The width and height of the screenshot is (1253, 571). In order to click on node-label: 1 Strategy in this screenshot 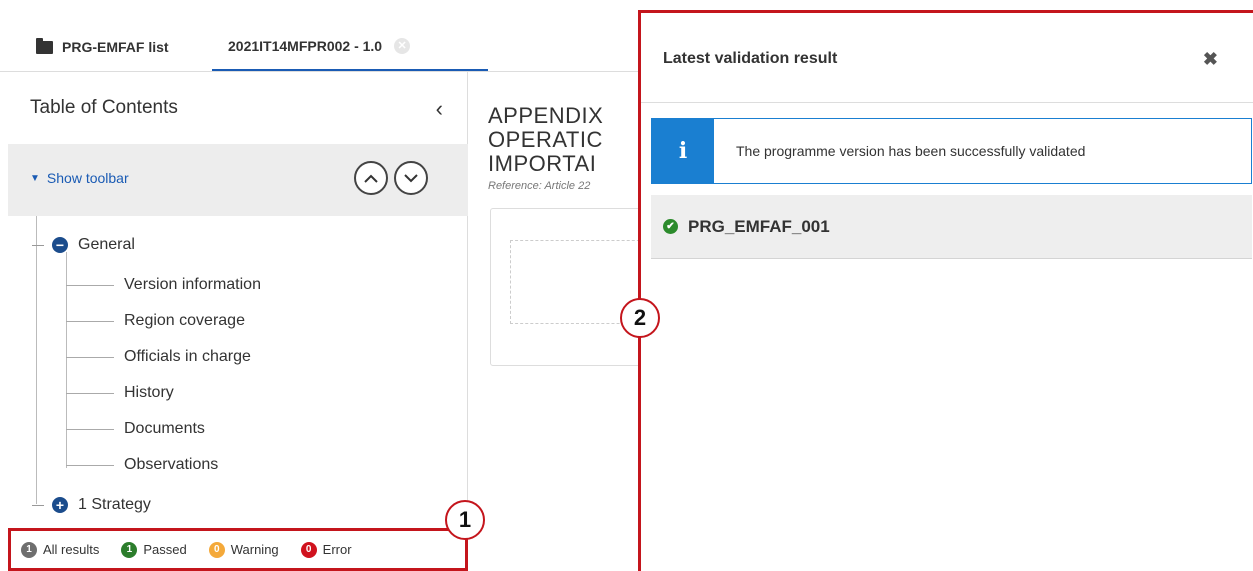, I will do `click(114, 504)`.